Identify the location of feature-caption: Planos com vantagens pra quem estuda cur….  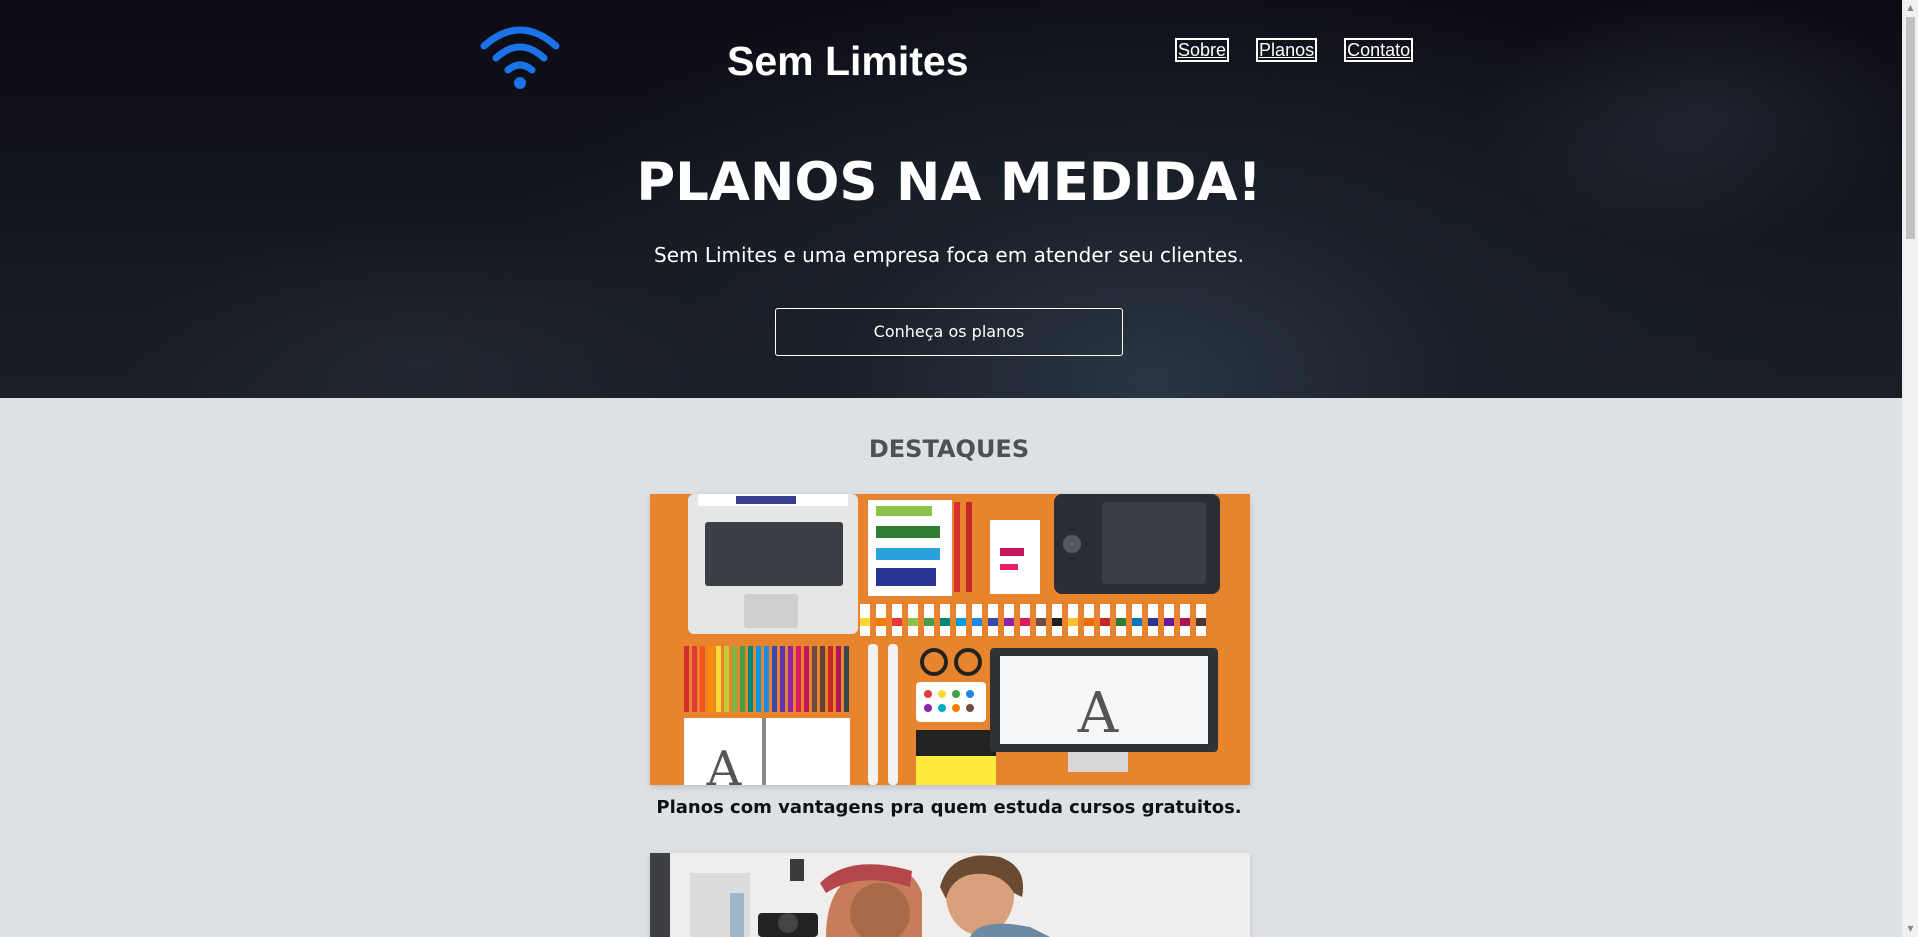
(949, 807).